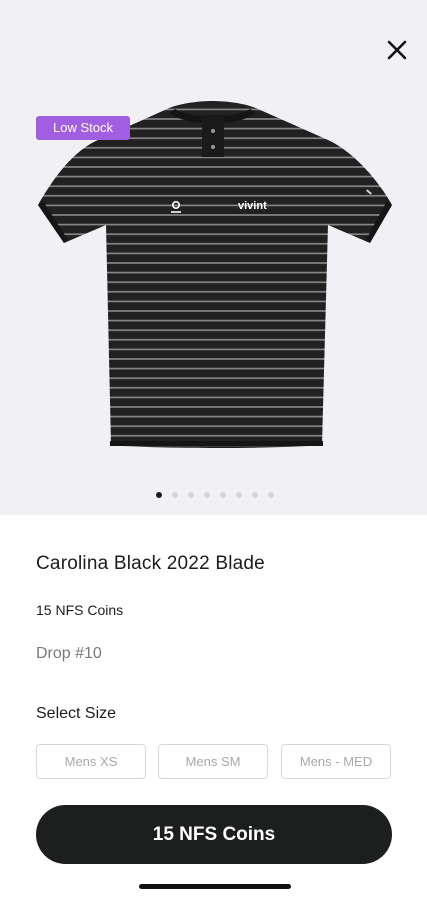 Image resolution: width=427 pixels, height=900 pixels. Describe the element at coordinates (213, 761) in the screenshot. I see `size-option-sm: Mens SM` at that location.